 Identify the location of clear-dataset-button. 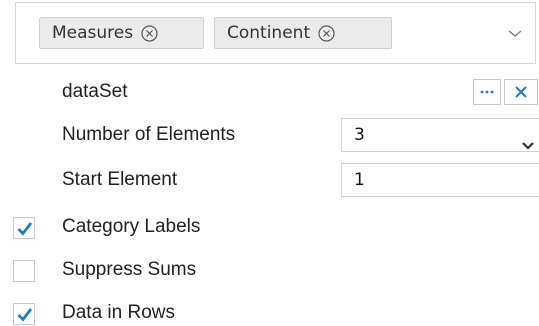
(521, 92).